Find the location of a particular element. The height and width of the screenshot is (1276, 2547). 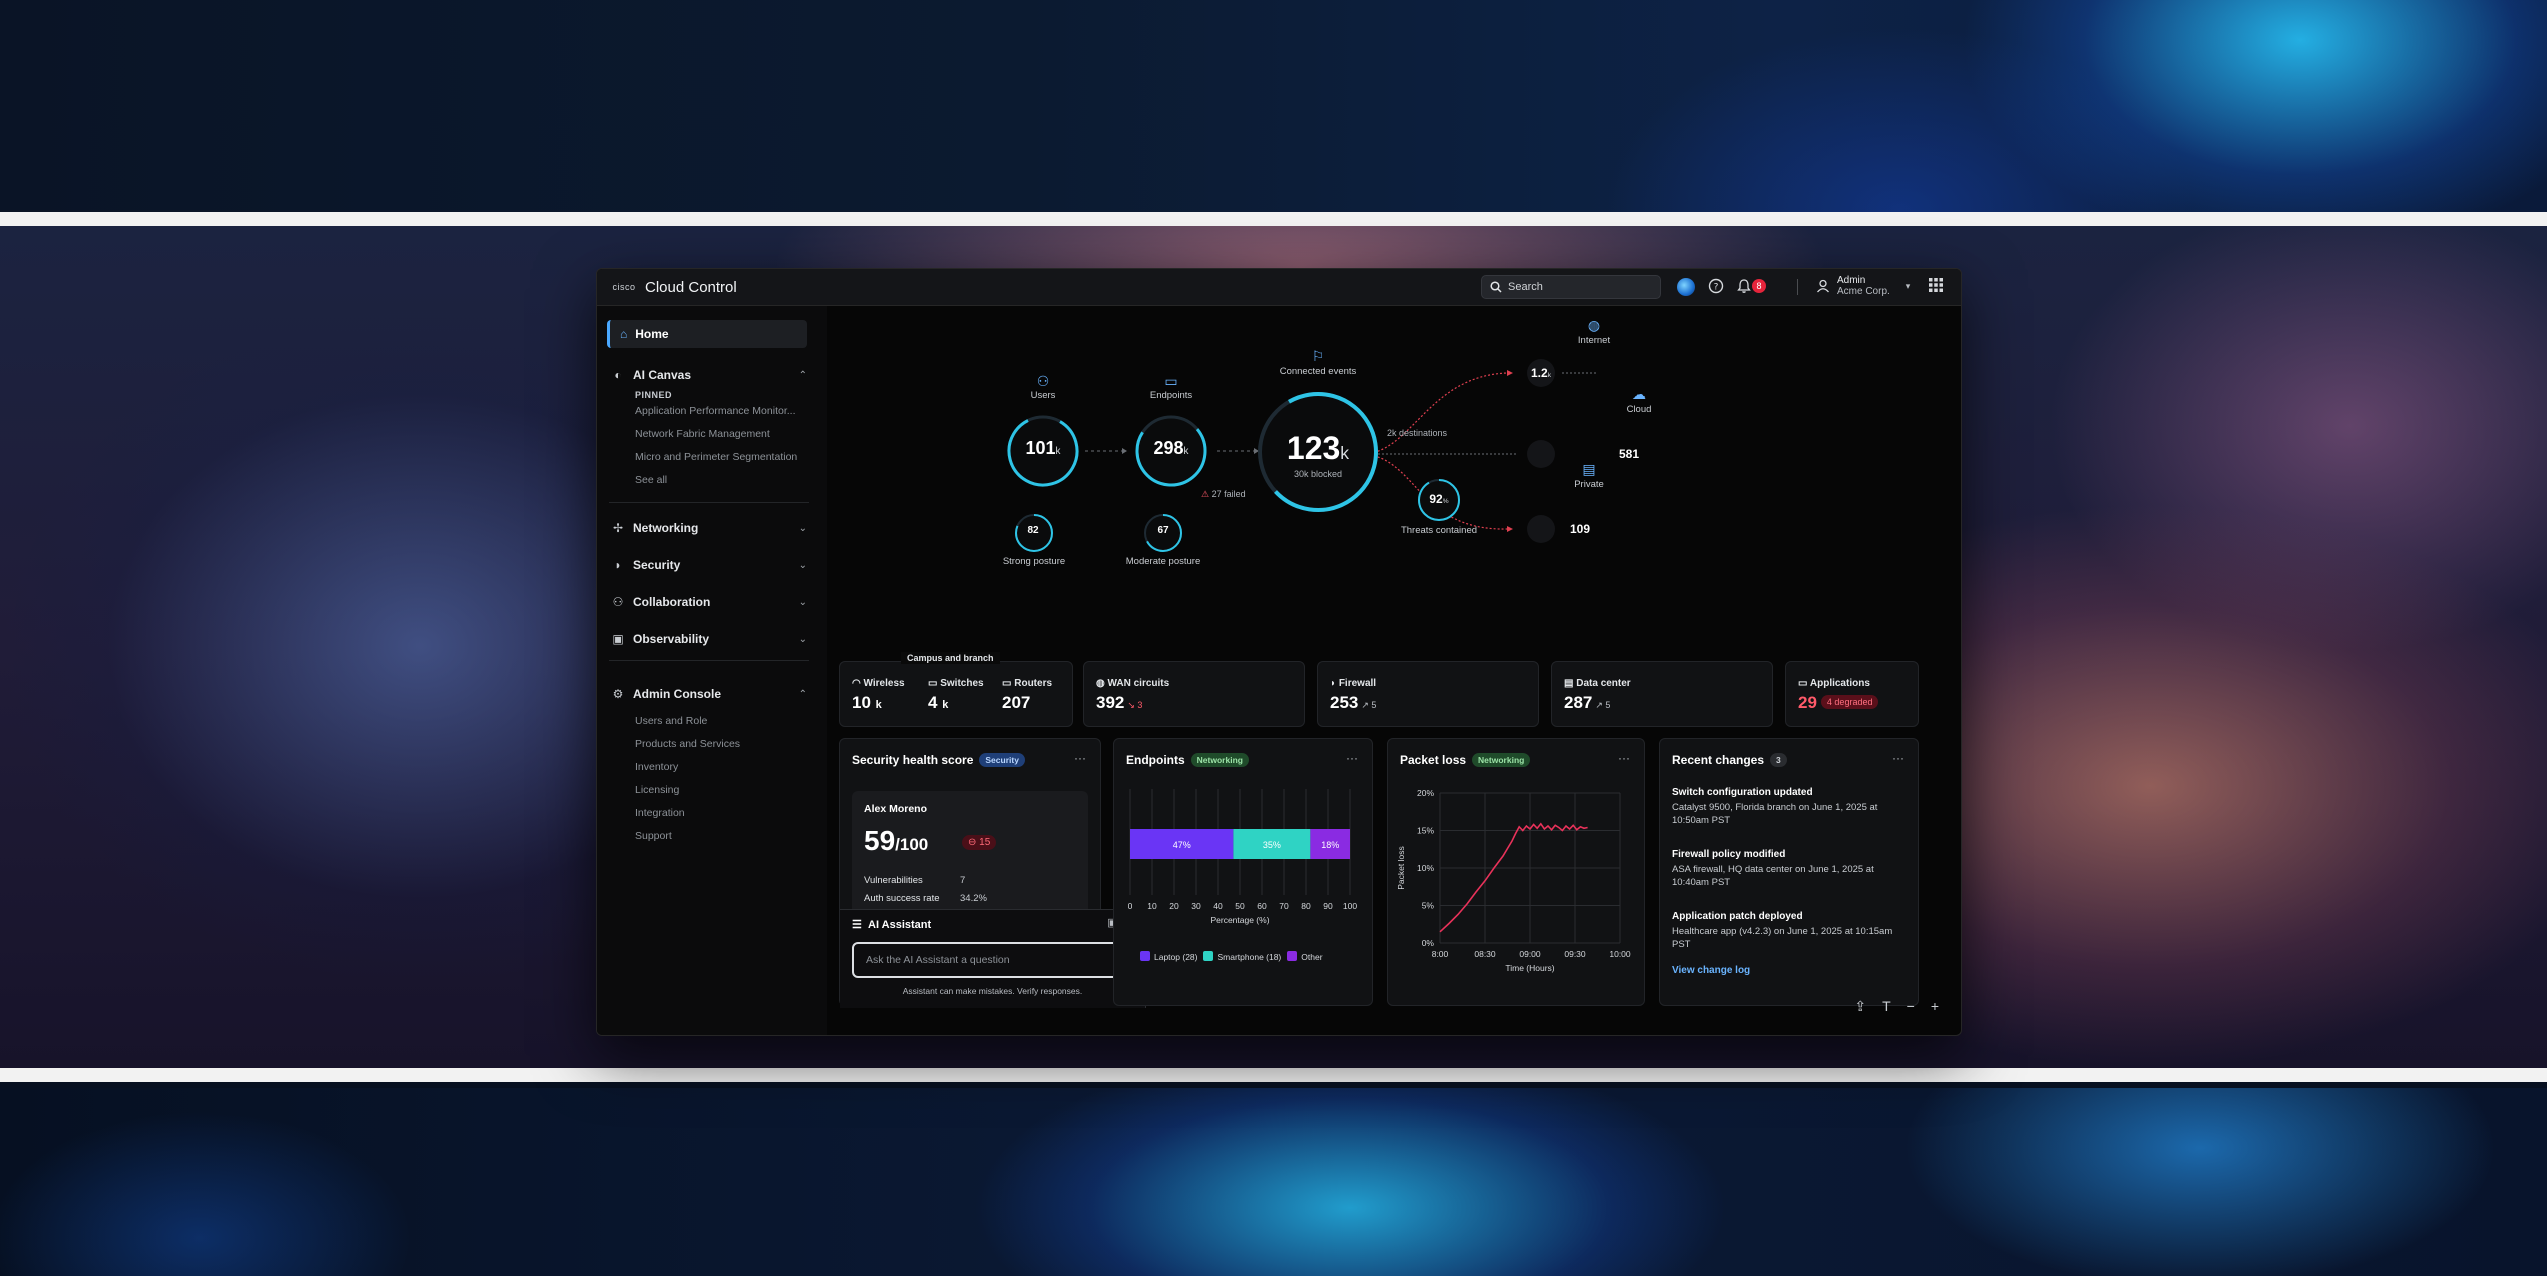

divider-stripe-bottom is located at coordinates (1273, 1075).